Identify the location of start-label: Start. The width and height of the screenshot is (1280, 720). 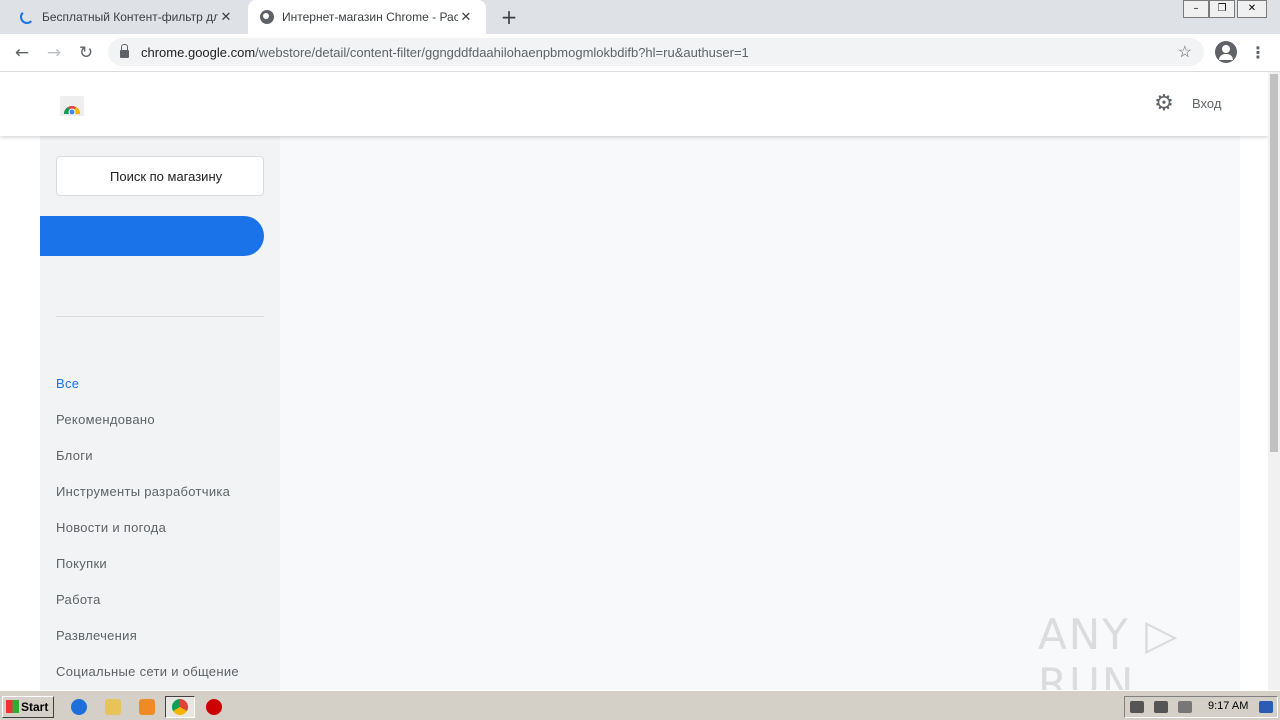
(35, 707).